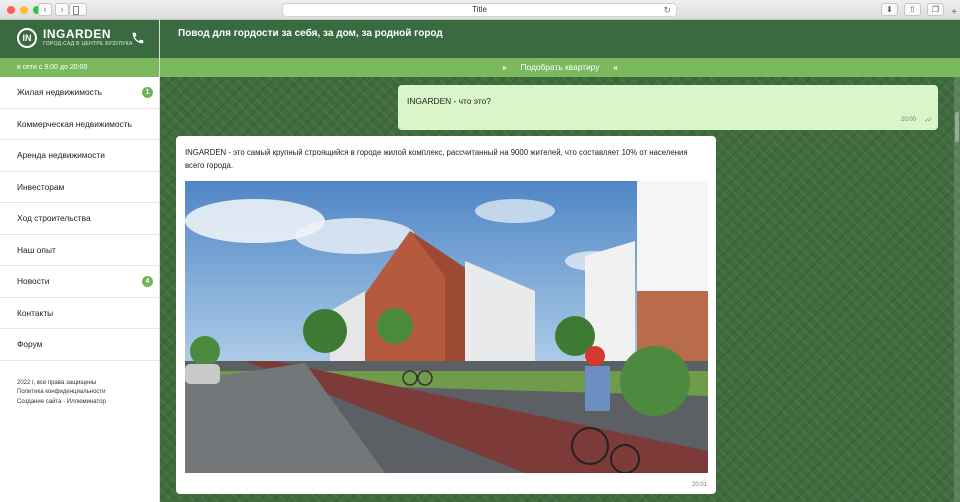 Image resolution: width=960 pixels, height=502 pixels. Describe the element at coordinates (699, 485) in the screenshot. I see `message-time: 20:01` at that location.